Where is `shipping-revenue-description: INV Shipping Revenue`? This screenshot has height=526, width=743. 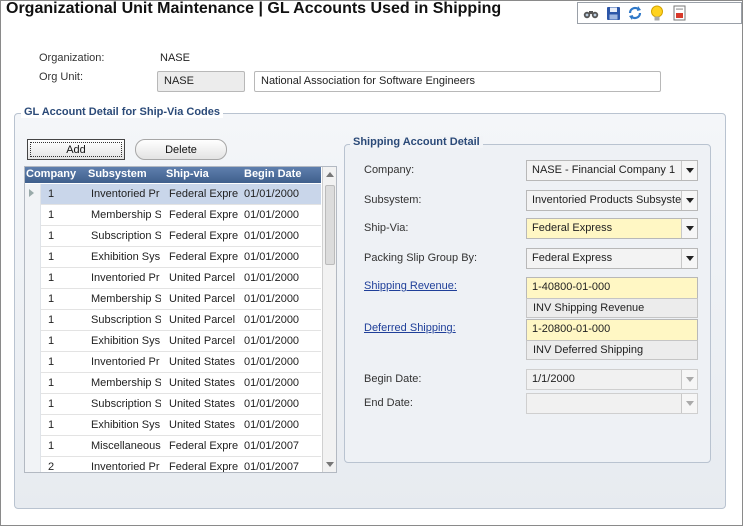 shipping-revenue-description: INV Shipping Revenue is located at coordinates (612, 308).